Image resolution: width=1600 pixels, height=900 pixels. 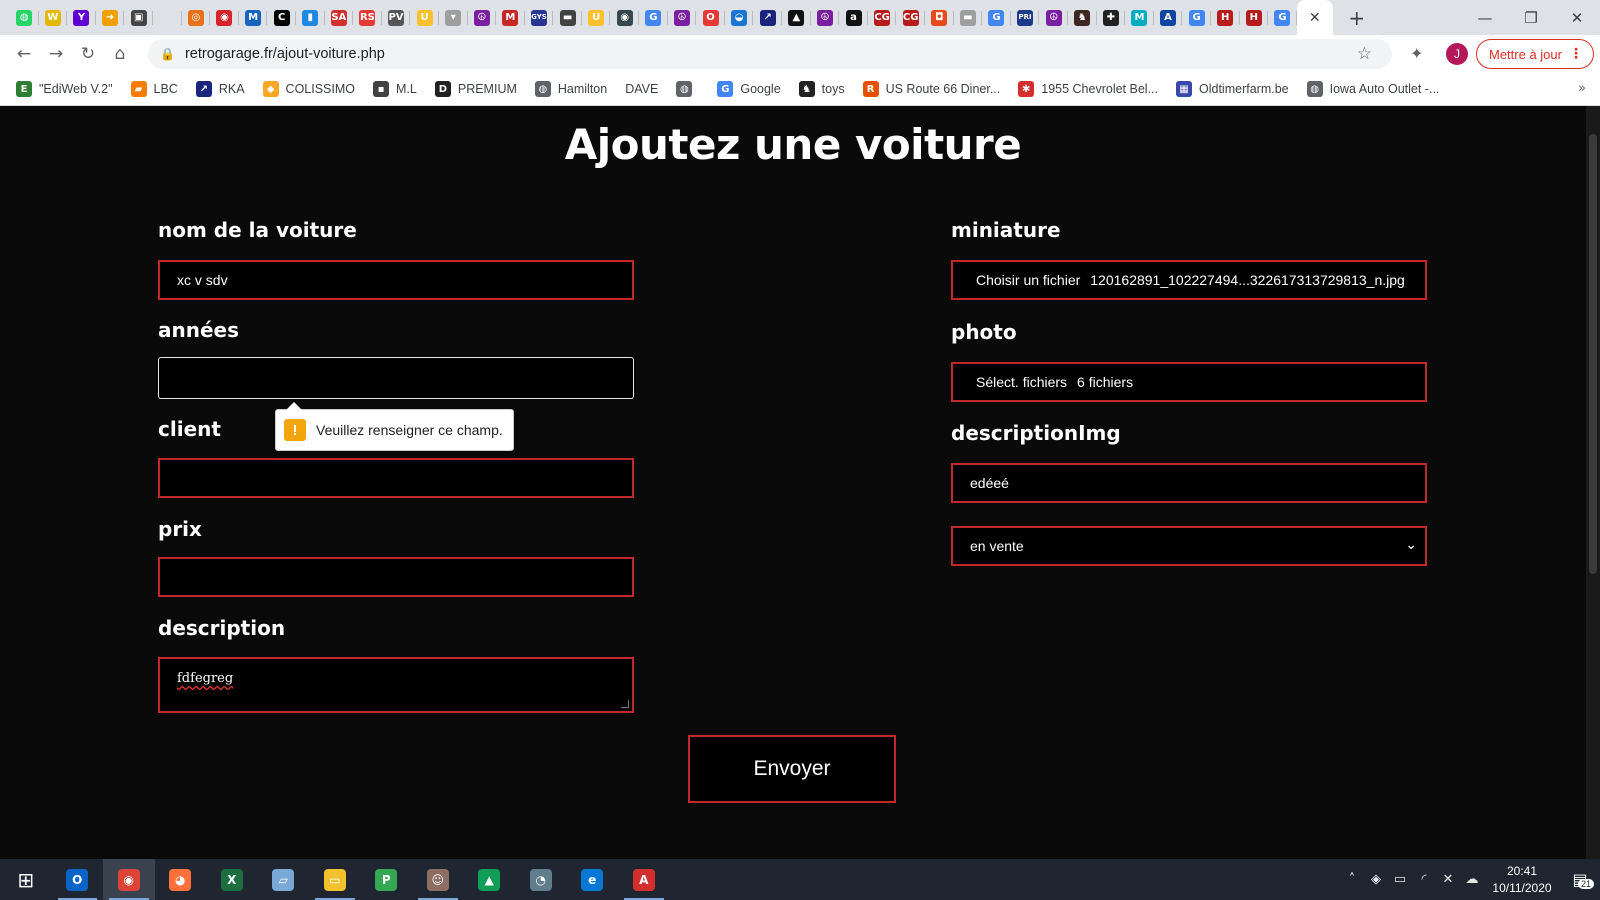 I want to click on taskbar-app: ▲, so click(x=490, y=879).